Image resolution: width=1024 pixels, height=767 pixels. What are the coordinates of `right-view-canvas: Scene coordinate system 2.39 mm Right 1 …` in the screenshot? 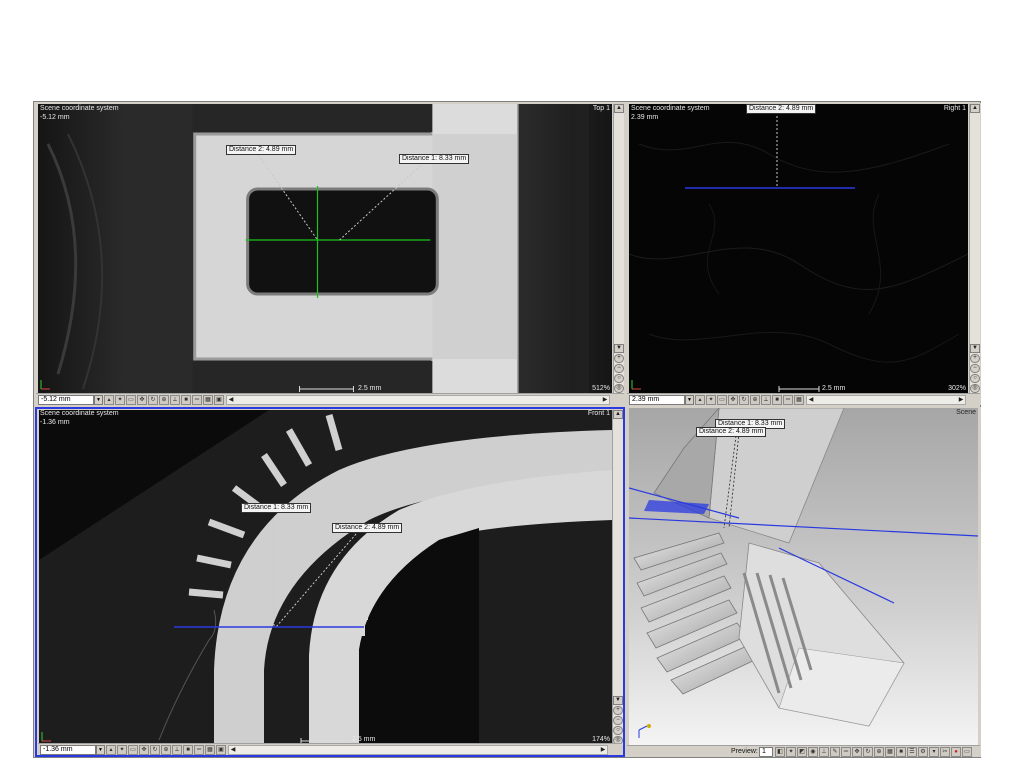 It's located at (798, 248).